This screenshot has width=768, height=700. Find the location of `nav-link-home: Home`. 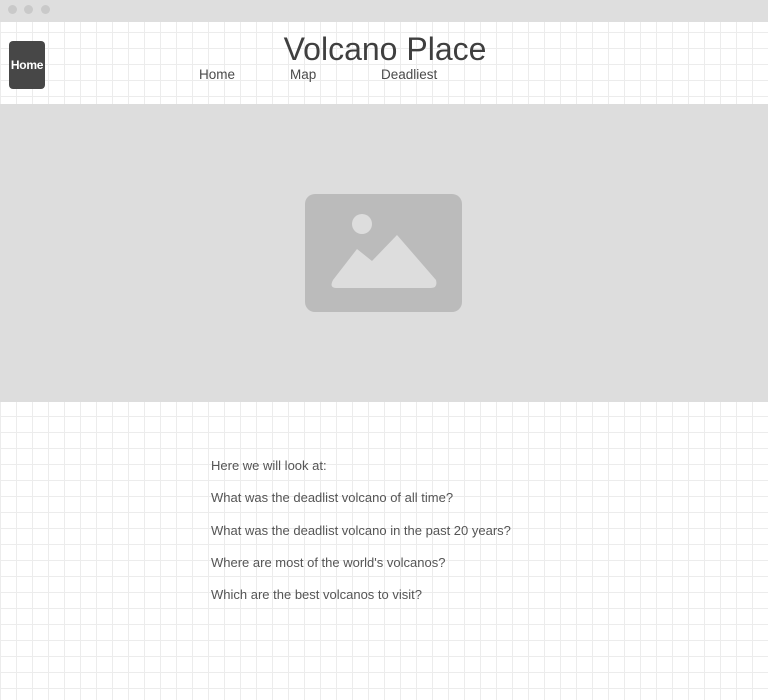

nav-link-home: Home is located at coordinates (217, 75).